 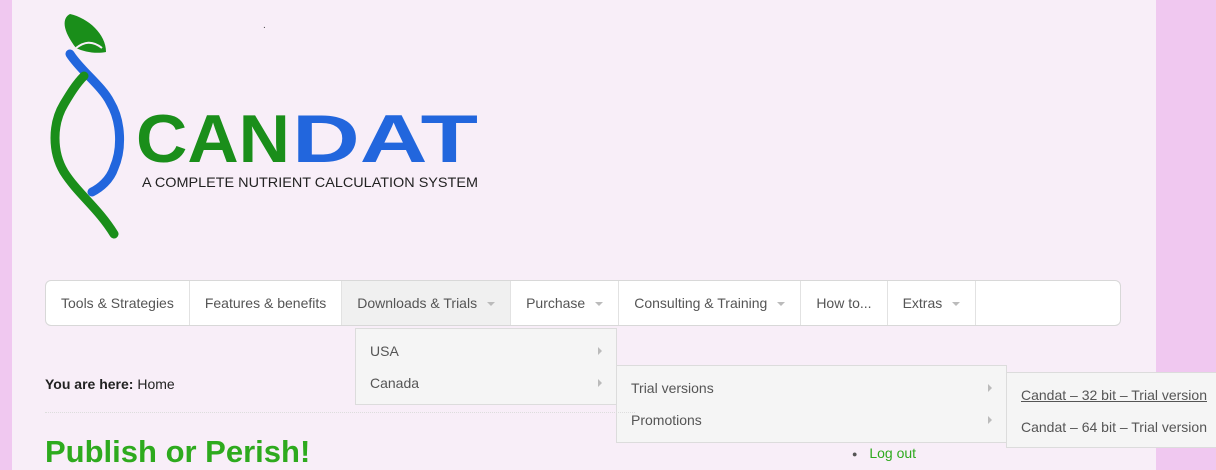 What do you see at coordinates (811, 420) in the screenshot?
I see `dropdown-item-promotions: Promotions` at bounding box center [811, 420].